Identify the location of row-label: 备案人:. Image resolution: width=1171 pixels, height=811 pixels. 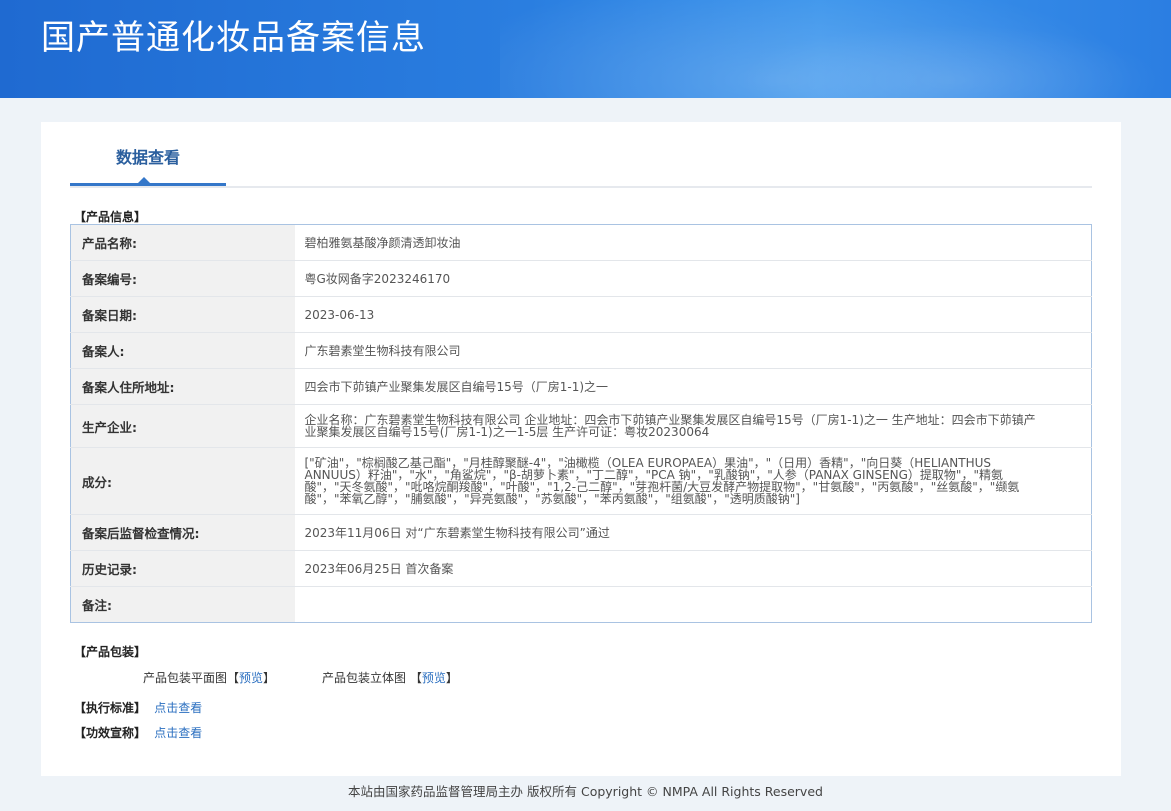
(182, 350).